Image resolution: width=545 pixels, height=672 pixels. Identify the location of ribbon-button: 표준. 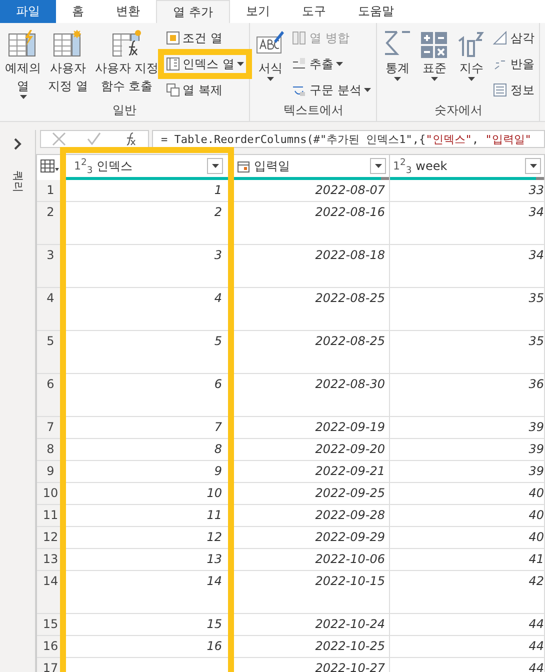
(434, 55).